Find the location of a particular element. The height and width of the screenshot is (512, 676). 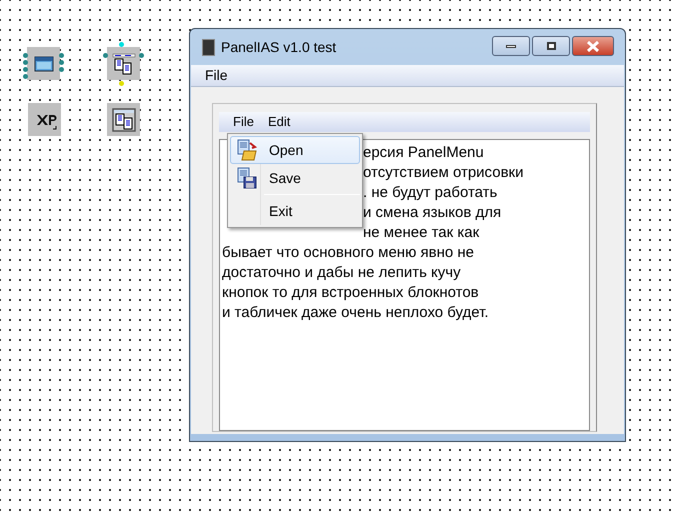

menu-item: Exit is located at coordinates (295, 211).